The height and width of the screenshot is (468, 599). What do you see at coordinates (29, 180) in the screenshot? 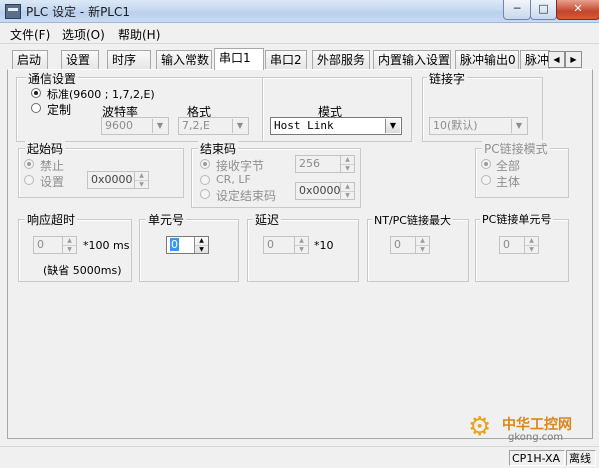
I see `radio-start-set` at bounding box center [29, 180].